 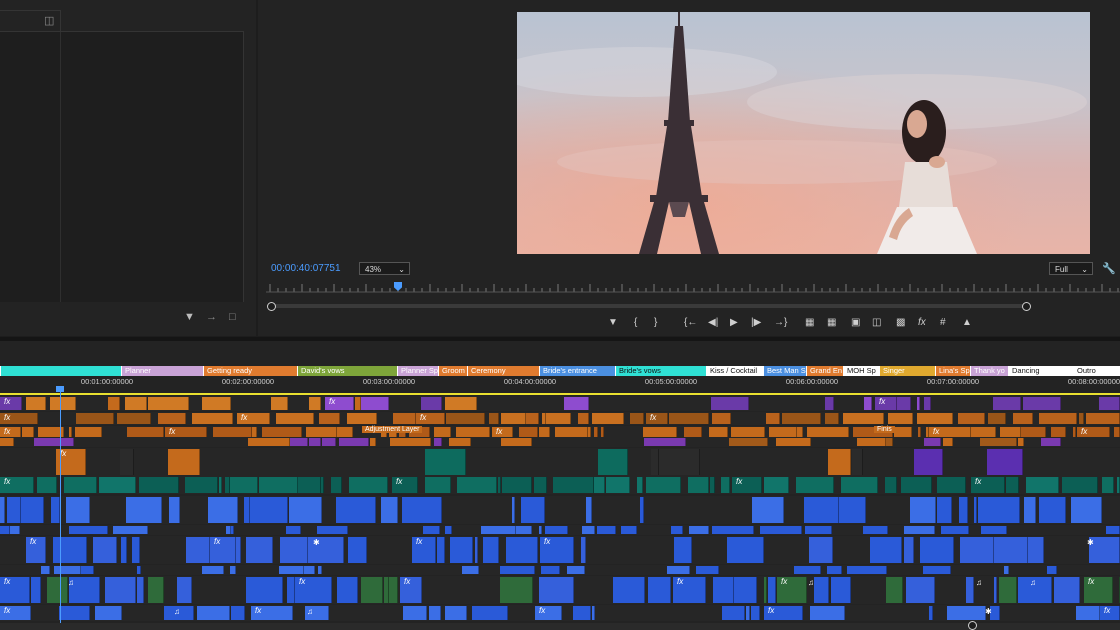 What do you see at coordinates (900, 323) in the screenshot?
I see `proxy-toggle-icon: ▩` at bounding box center [900, 323].